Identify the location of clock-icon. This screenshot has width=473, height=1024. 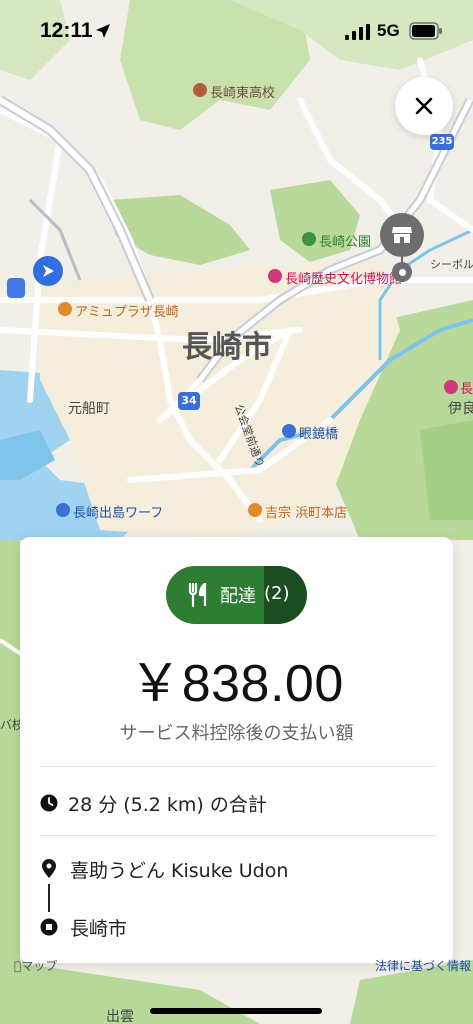
(49, 803).